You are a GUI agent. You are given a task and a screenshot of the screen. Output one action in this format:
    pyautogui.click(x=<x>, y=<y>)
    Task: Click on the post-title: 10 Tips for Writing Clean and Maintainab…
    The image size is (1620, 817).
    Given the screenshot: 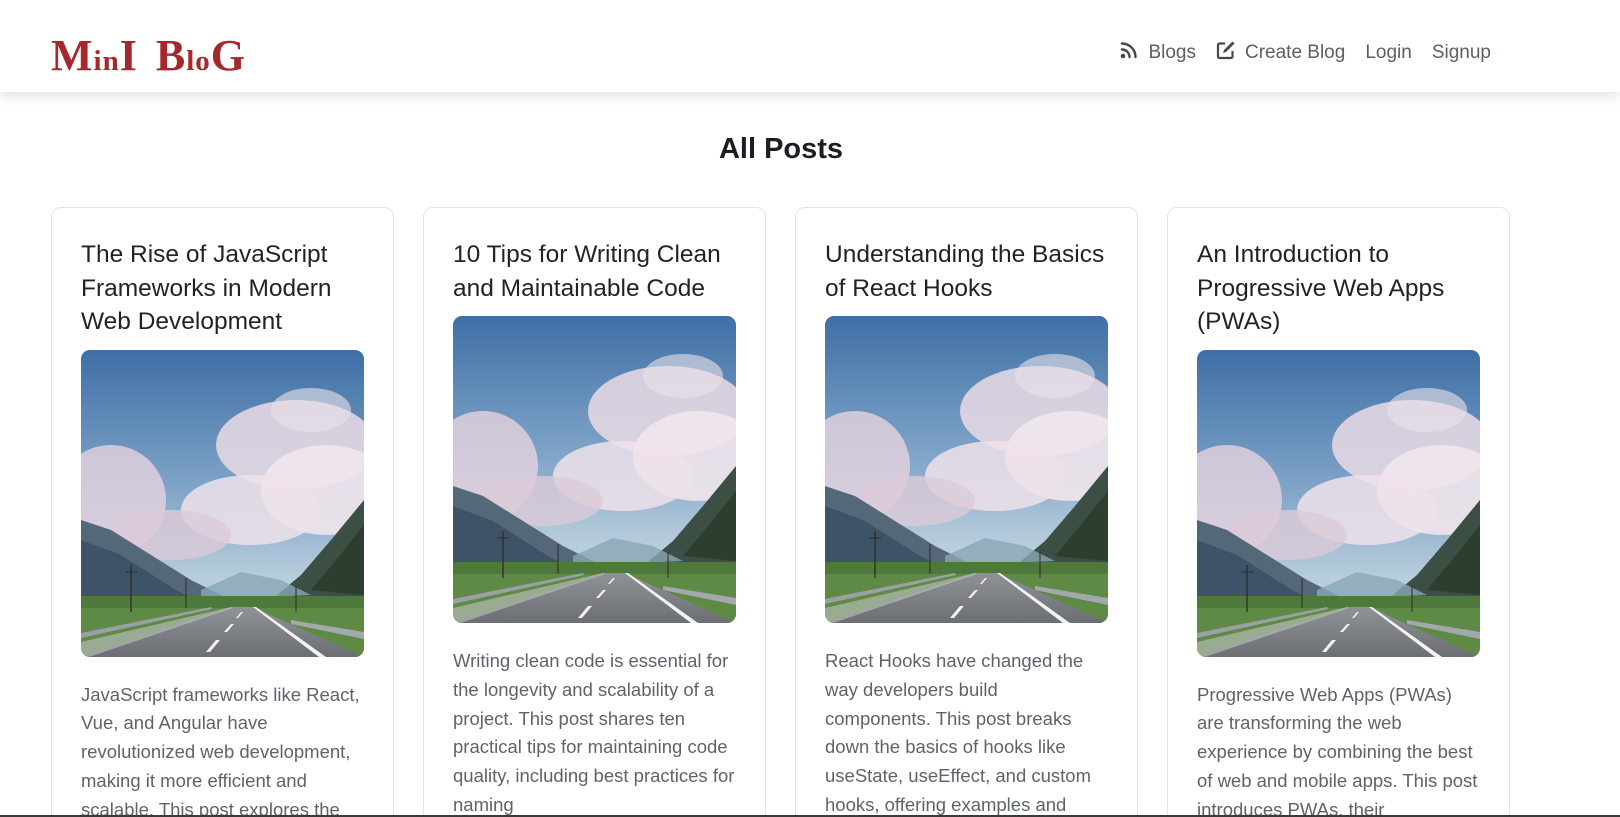 What is the action you would take?
    pyautogui.click(x=594, y=271)
    